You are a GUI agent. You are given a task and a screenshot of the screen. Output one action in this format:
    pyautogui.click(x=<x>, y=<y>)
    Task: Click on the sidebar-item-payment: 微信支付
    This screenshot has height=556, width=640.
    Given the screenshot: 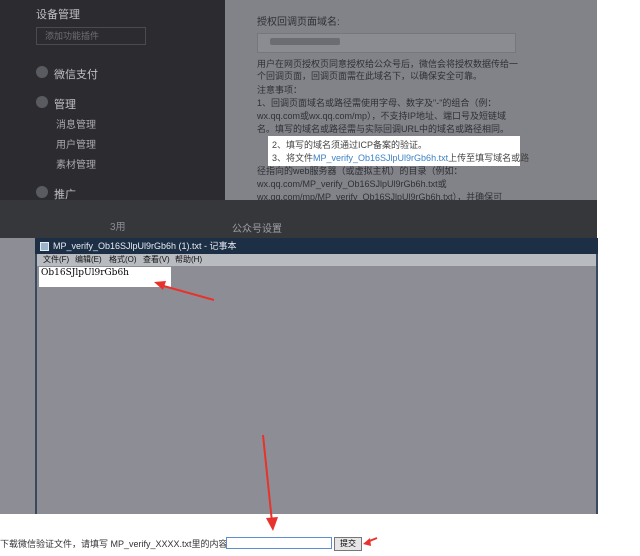 What is the action you would take?
    pyautogui.click(x=76, y=75)
    